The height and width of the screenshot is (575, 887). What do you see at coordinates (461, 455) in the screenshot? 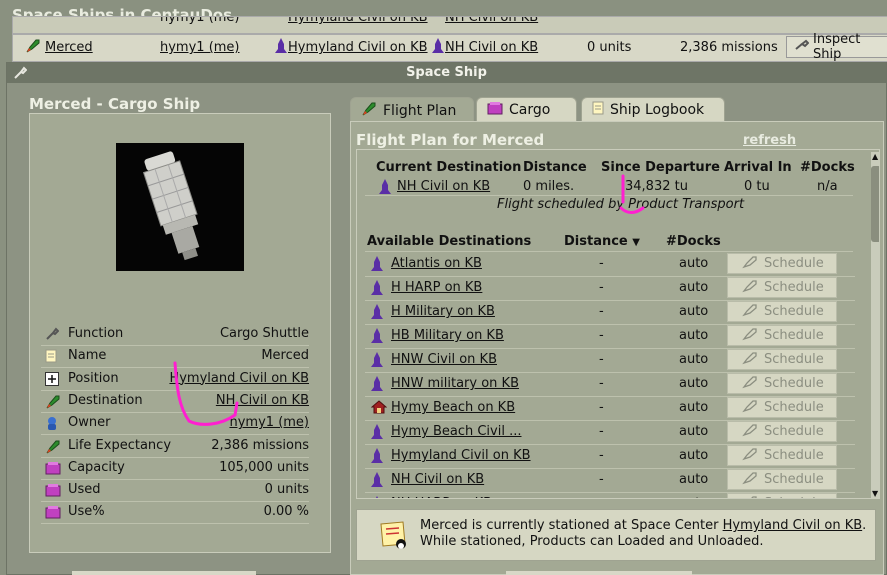
I see `destination-link: Hymyland Civil on KB` at bounding box center [461, 455].